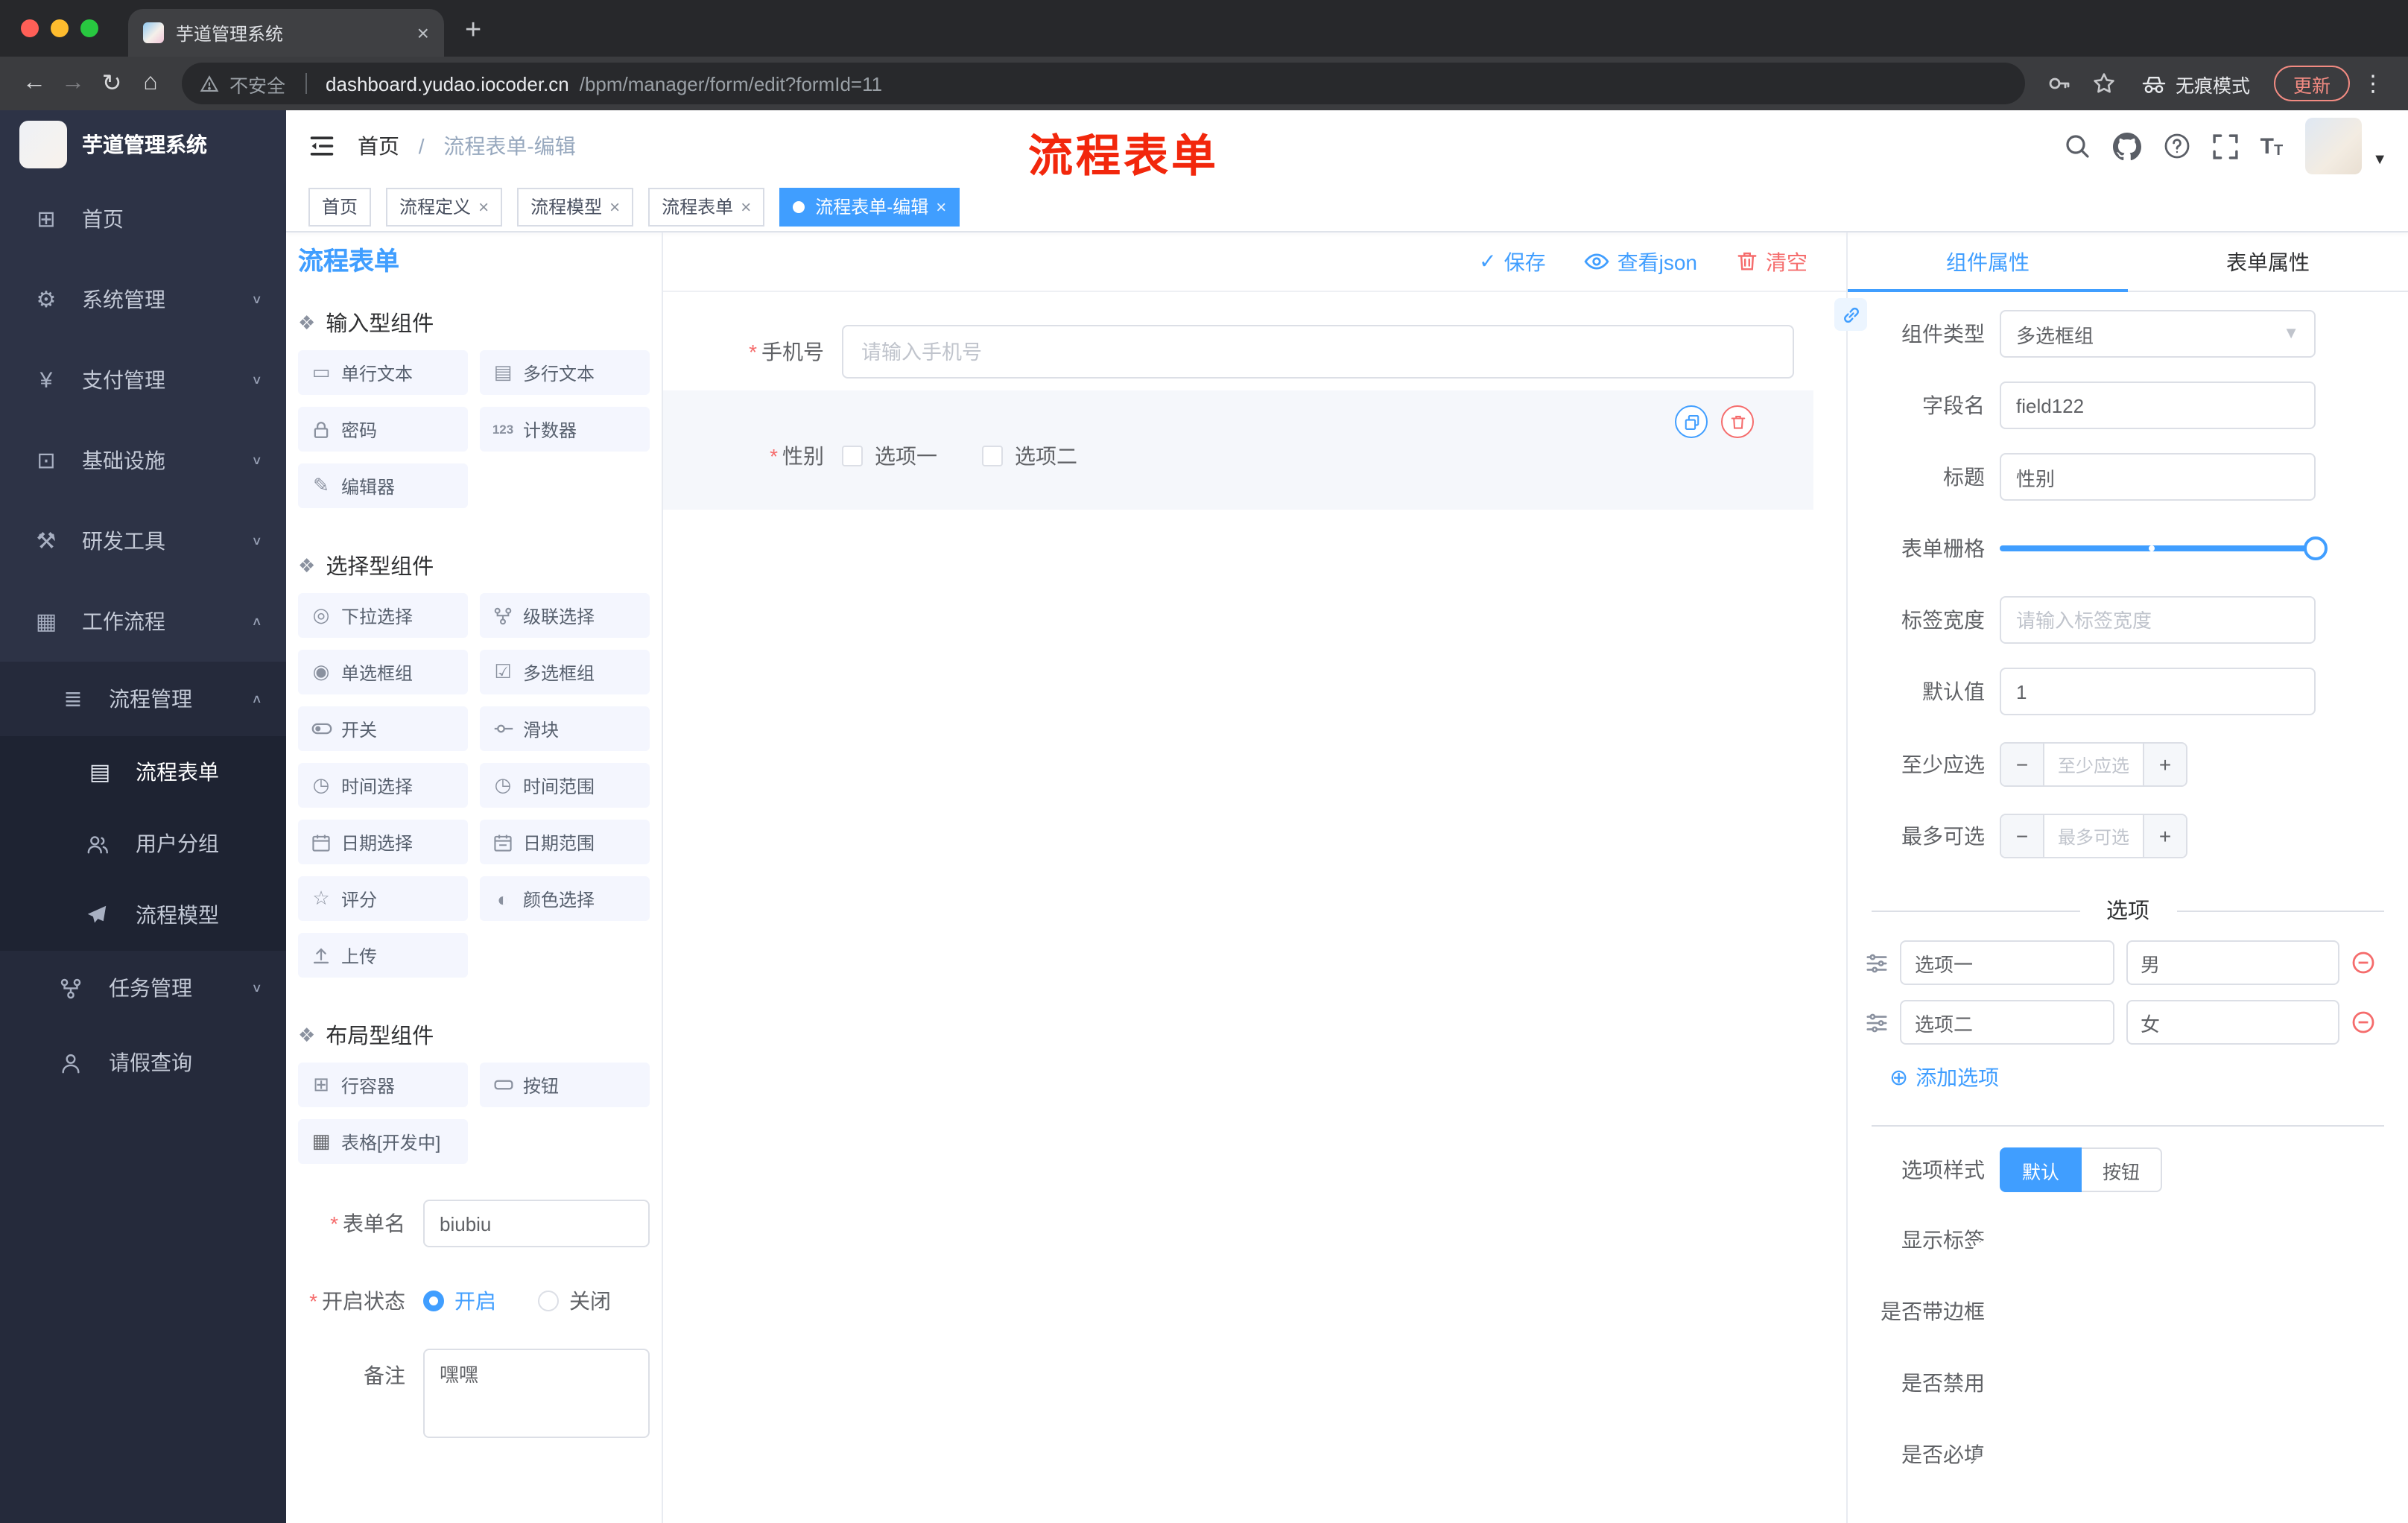 The height and width of the screenshot is (1523, 2408). I want to click on palette-item-single-line-text: ▭ 单行文本, so click(383, 372).